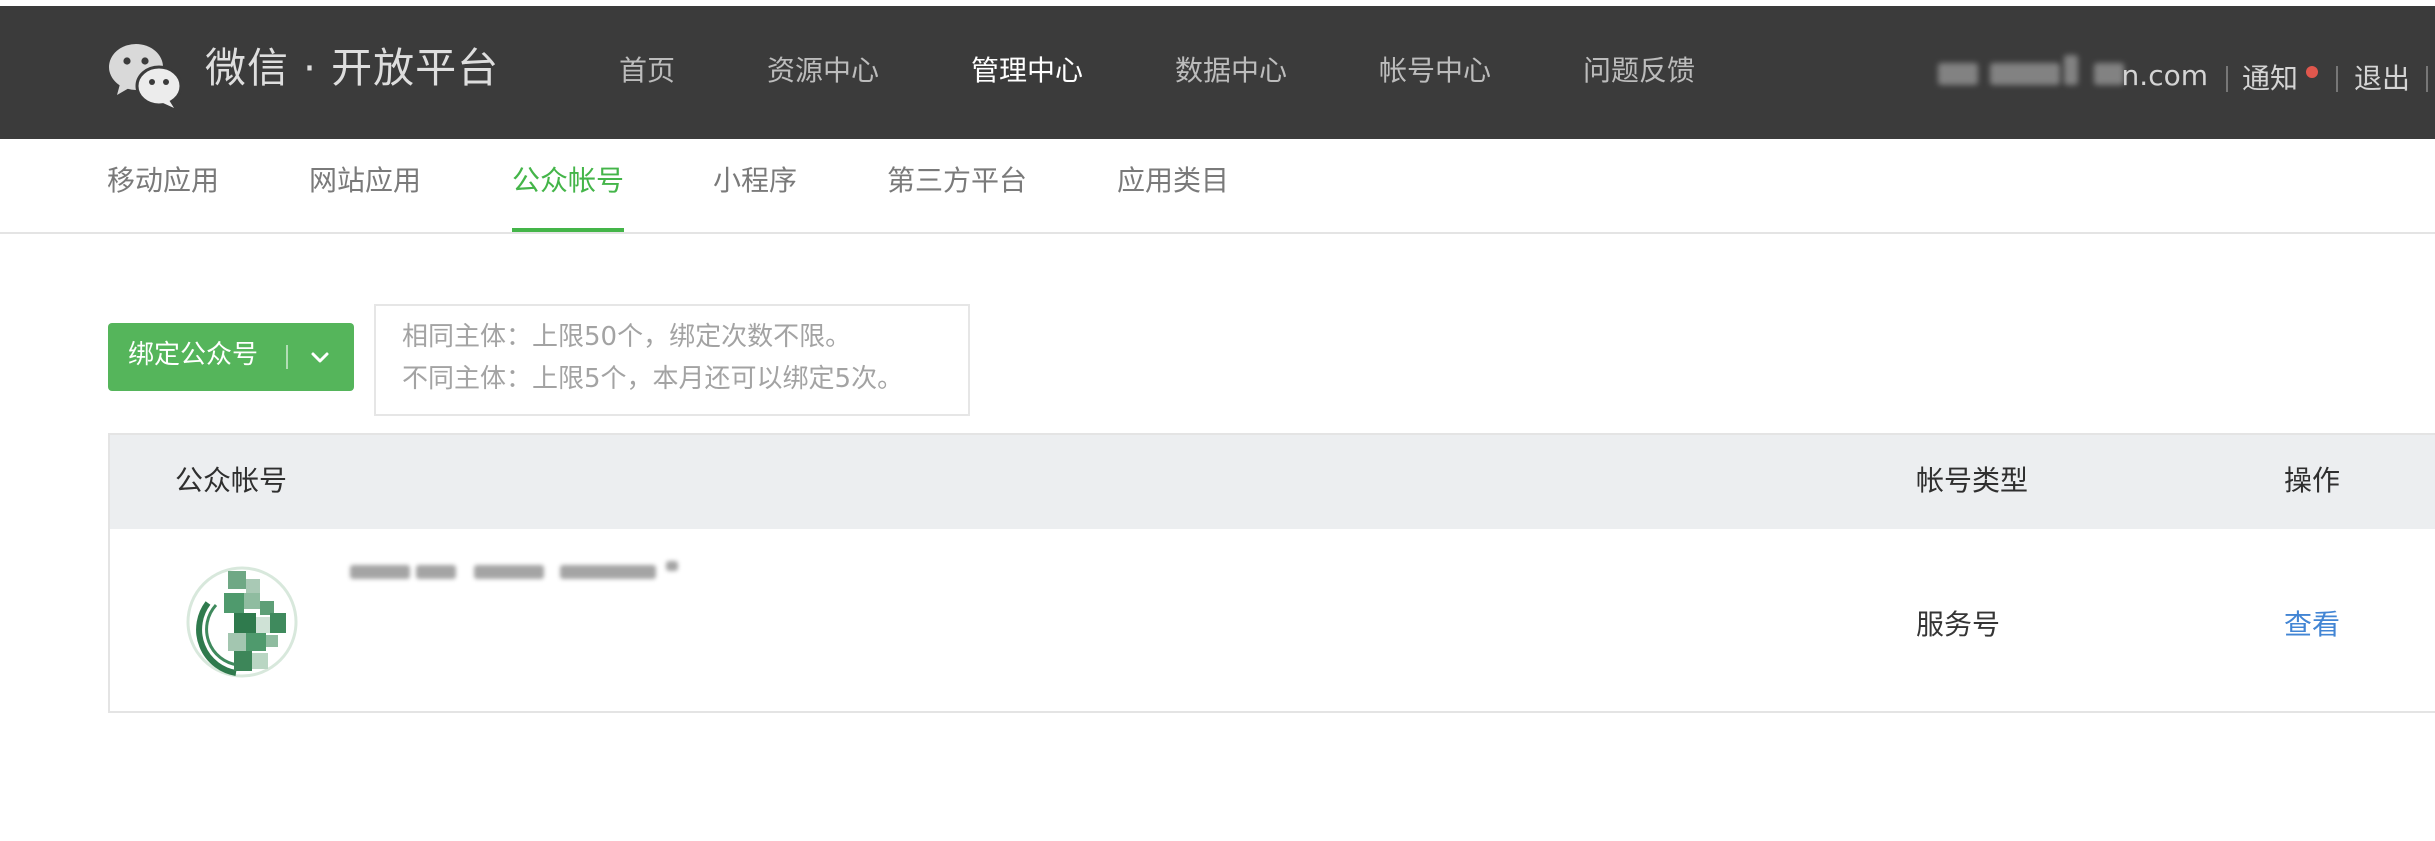 The width and height of the screenshot is (2435, 841). Describe the element at coordinates (568, 181) in the screenshot. I see `tab-official-accounts: 公众帐号` at that location.